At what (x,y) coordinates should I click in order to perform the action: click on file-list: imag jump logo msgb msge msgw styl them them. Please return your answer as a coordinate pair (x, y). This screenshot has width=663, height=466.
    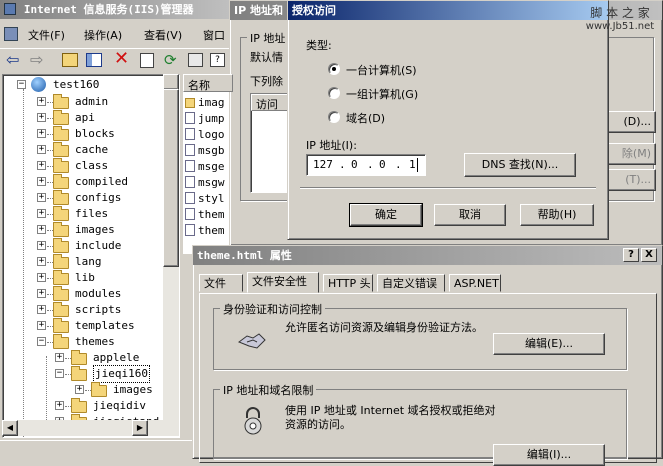
    Looking at the image, I should click on (208, 164).